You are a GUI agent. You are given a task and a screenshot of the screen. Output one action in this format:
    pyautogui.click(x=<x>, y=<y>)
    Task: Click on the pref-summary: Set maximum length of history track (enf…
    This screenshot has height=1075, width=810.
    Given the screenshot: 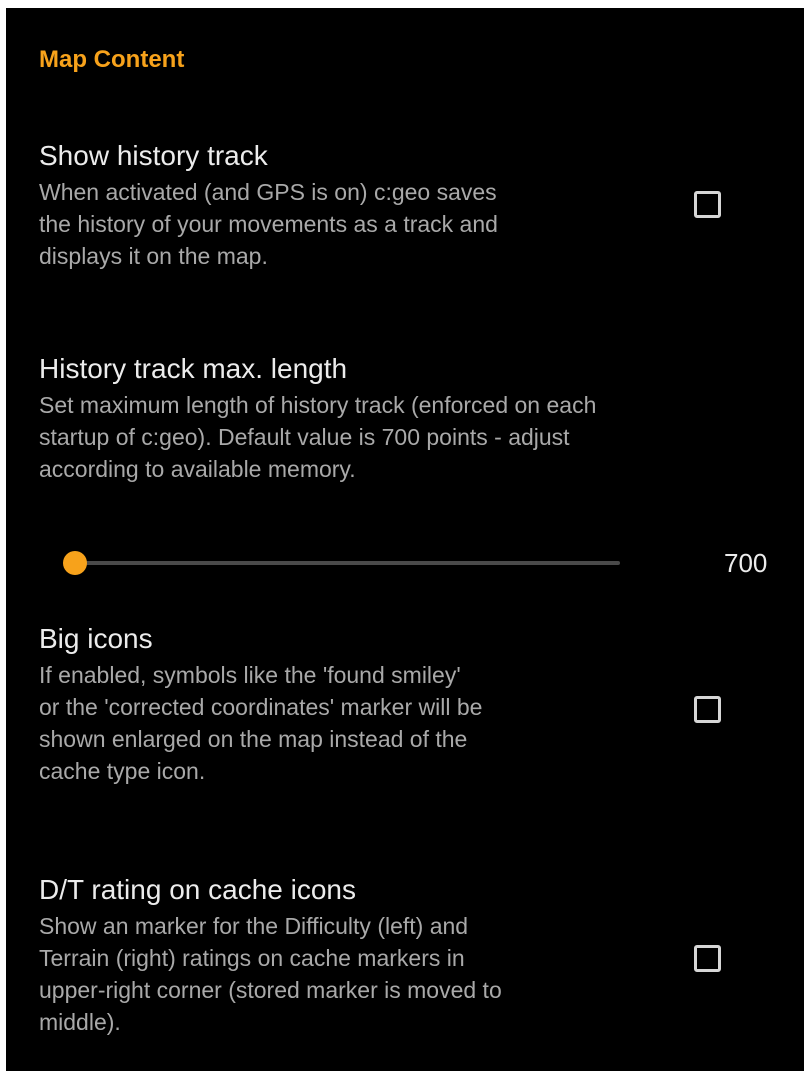 What is the action you would take?
    pyautogui.click(x=318, y=437)
    